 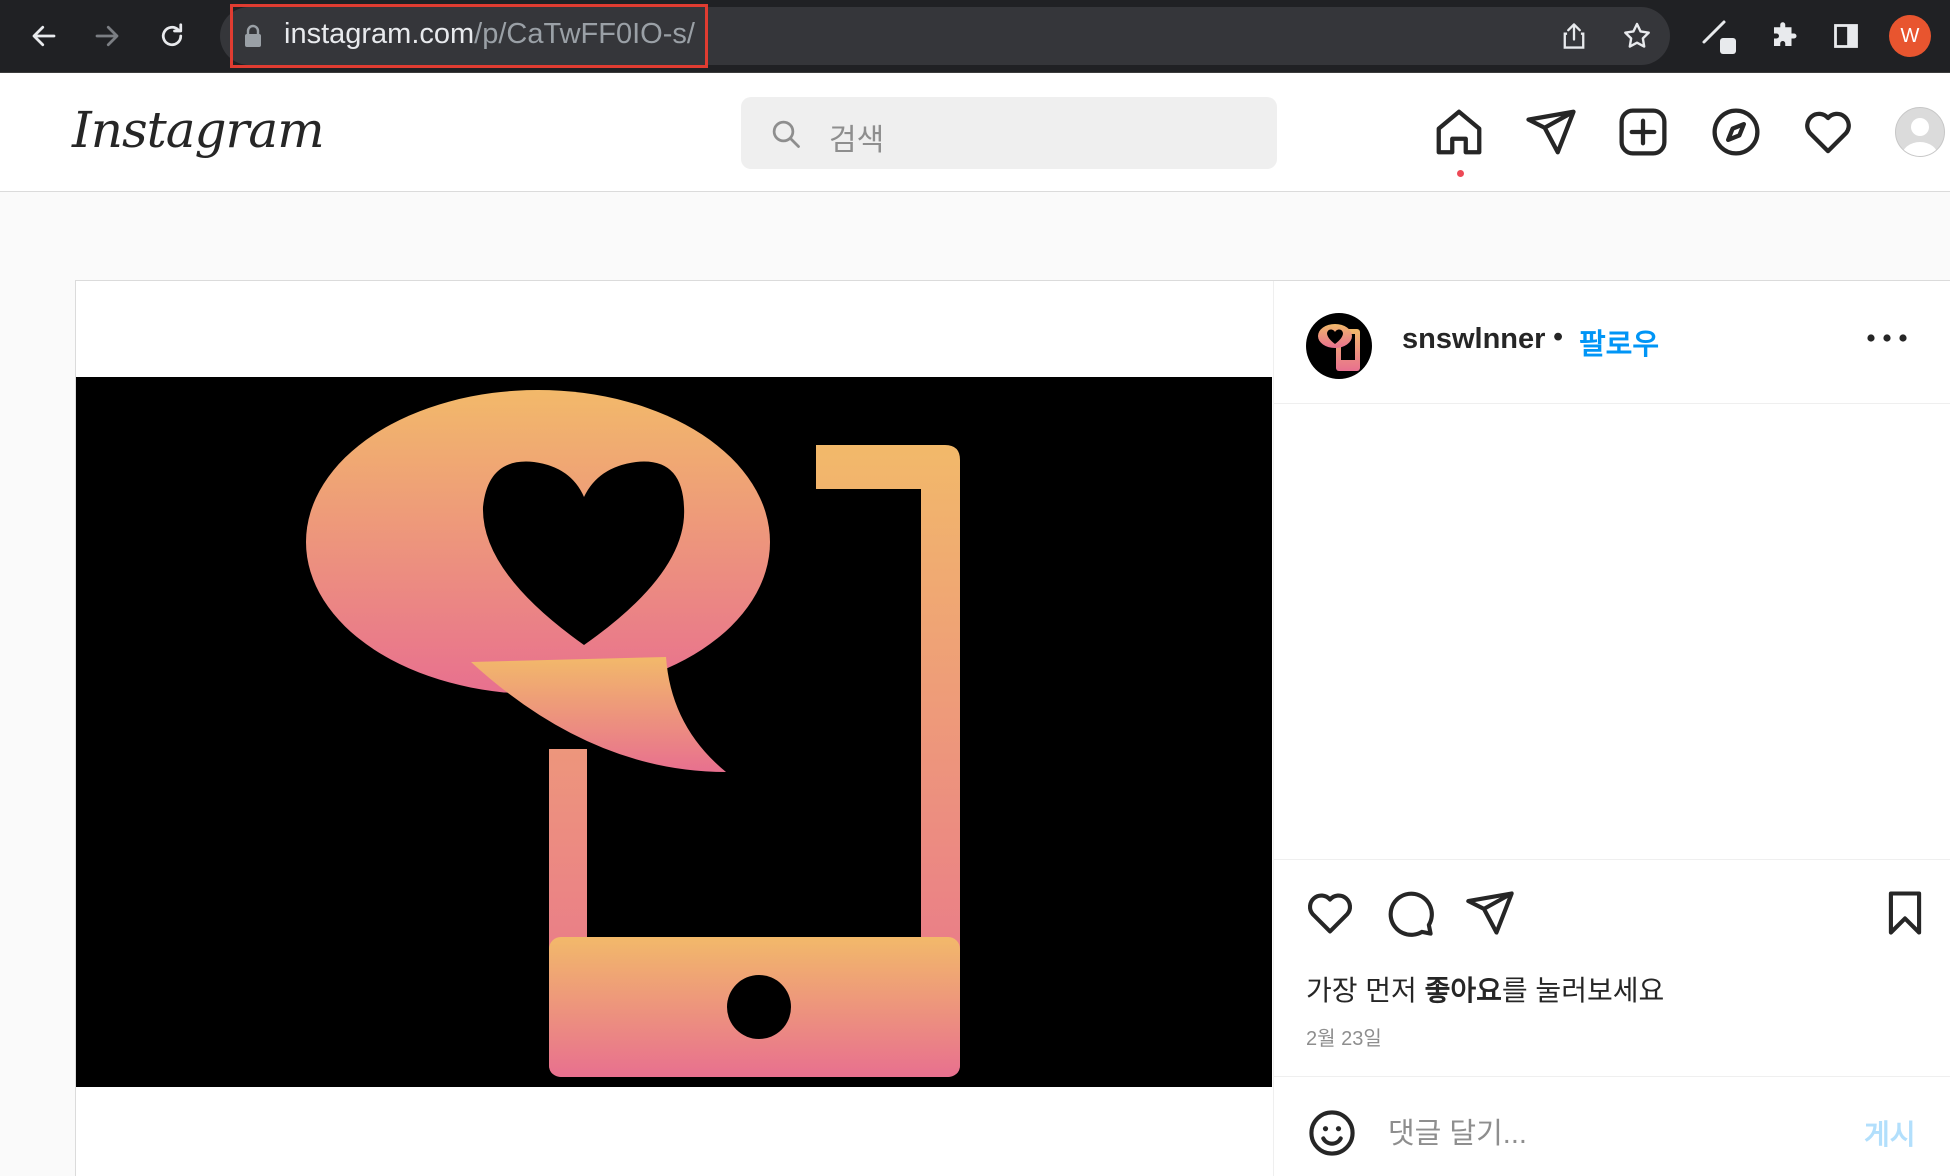 What do you see at coordinates (857, 140) in the screenshot?
I see `search-placeholder: 검색` at bounding box center [857, 140].